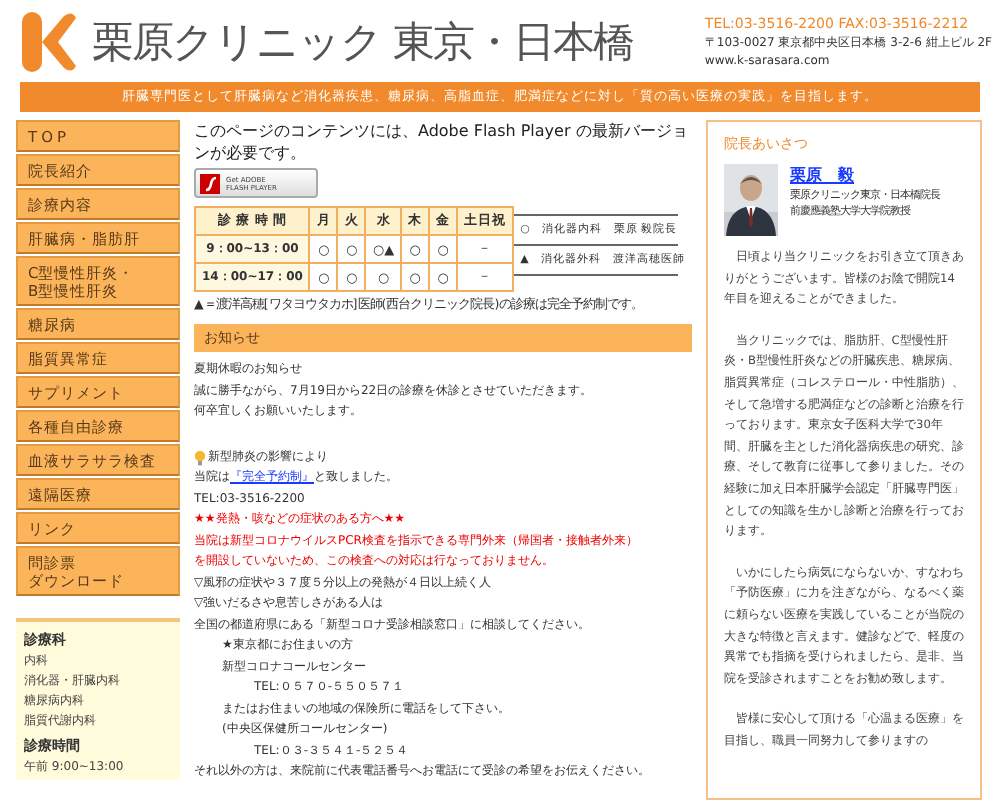  Describe the element at coordinates (200, 457) in the screenshot. I see `lightbulb-icon` at that location.